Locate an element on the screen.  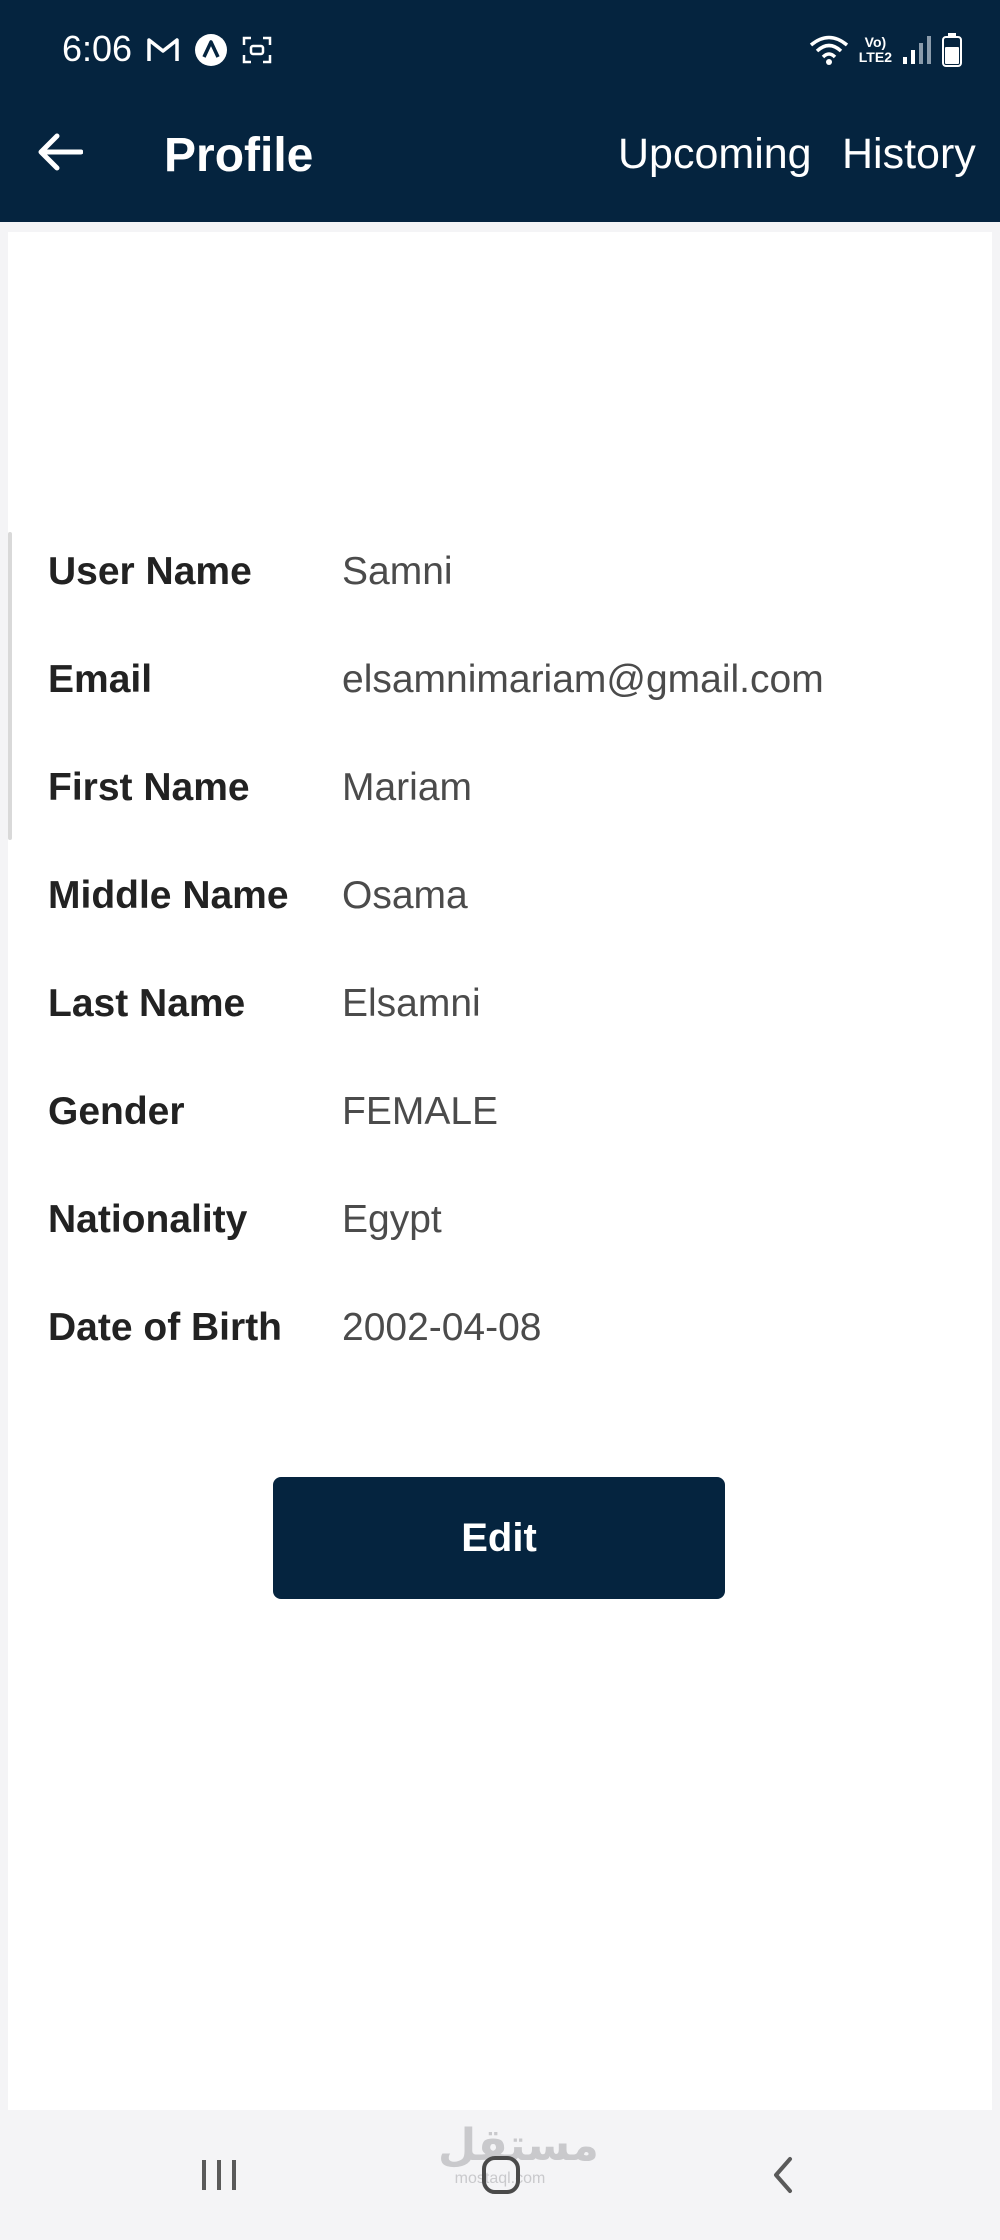
field-value: elsamnimariam@gmail.com is located at coordinates (583, 679).